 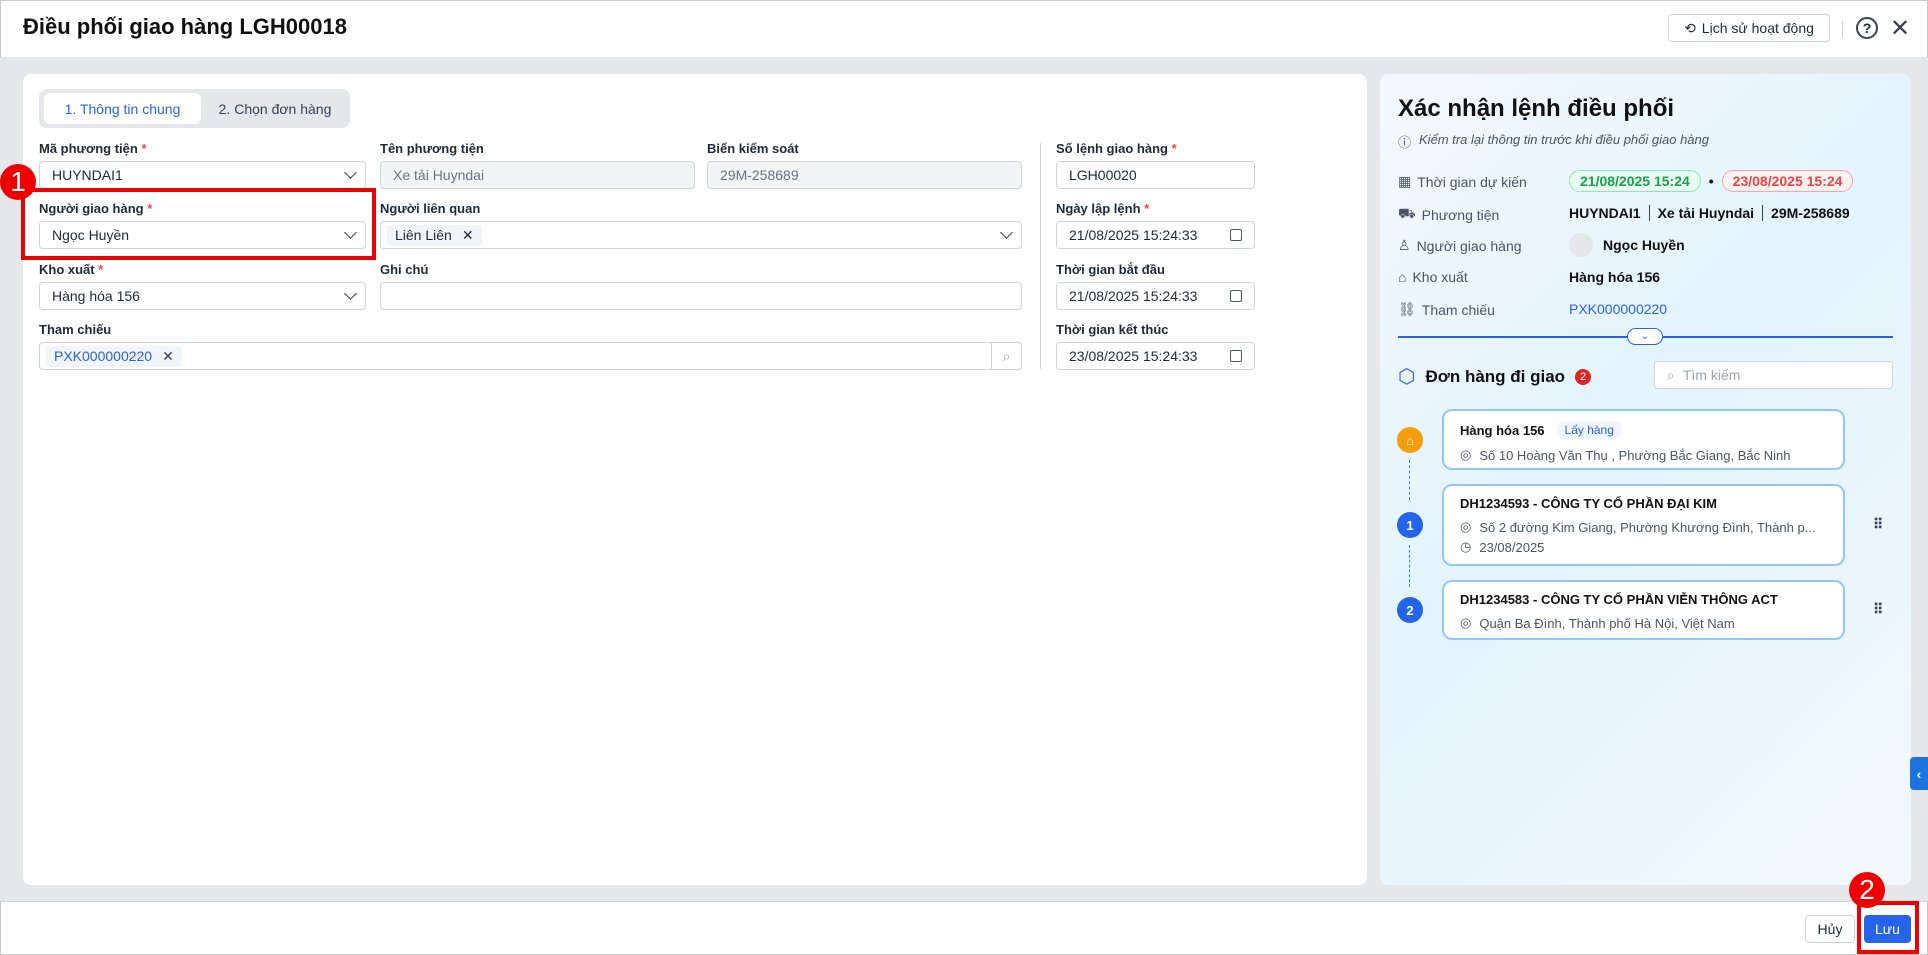 What do you see at coordinates (1618, 309) in the screenshot?
I see `reference-link: PXK000000220` at bounding box center [1618, 309].